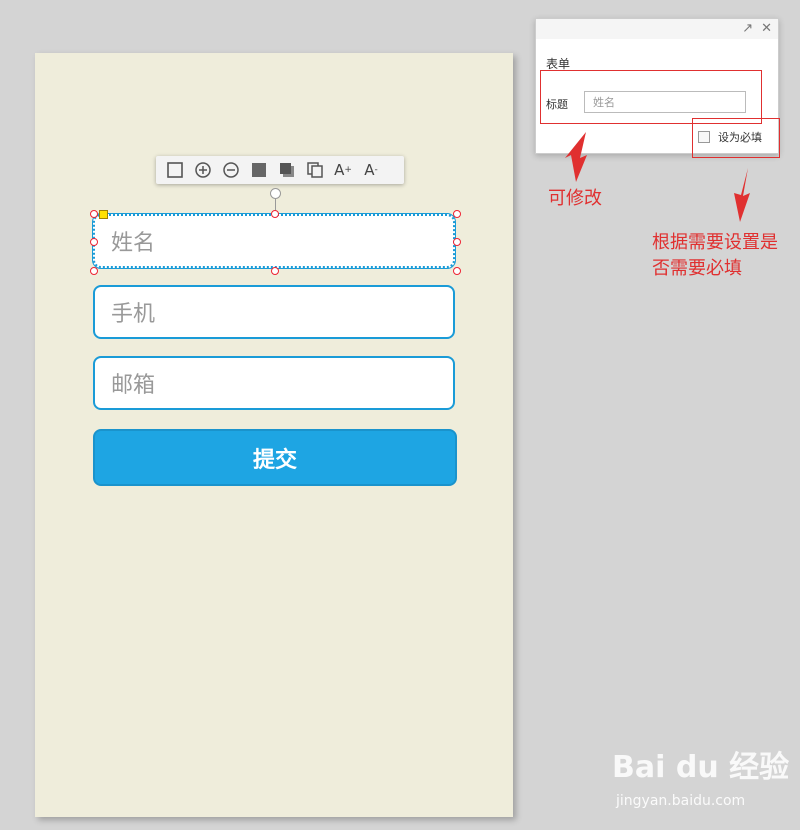  Describe the element at coordinates (231, 170) in the screenshot. I see `zoom-out-icon` at that location.